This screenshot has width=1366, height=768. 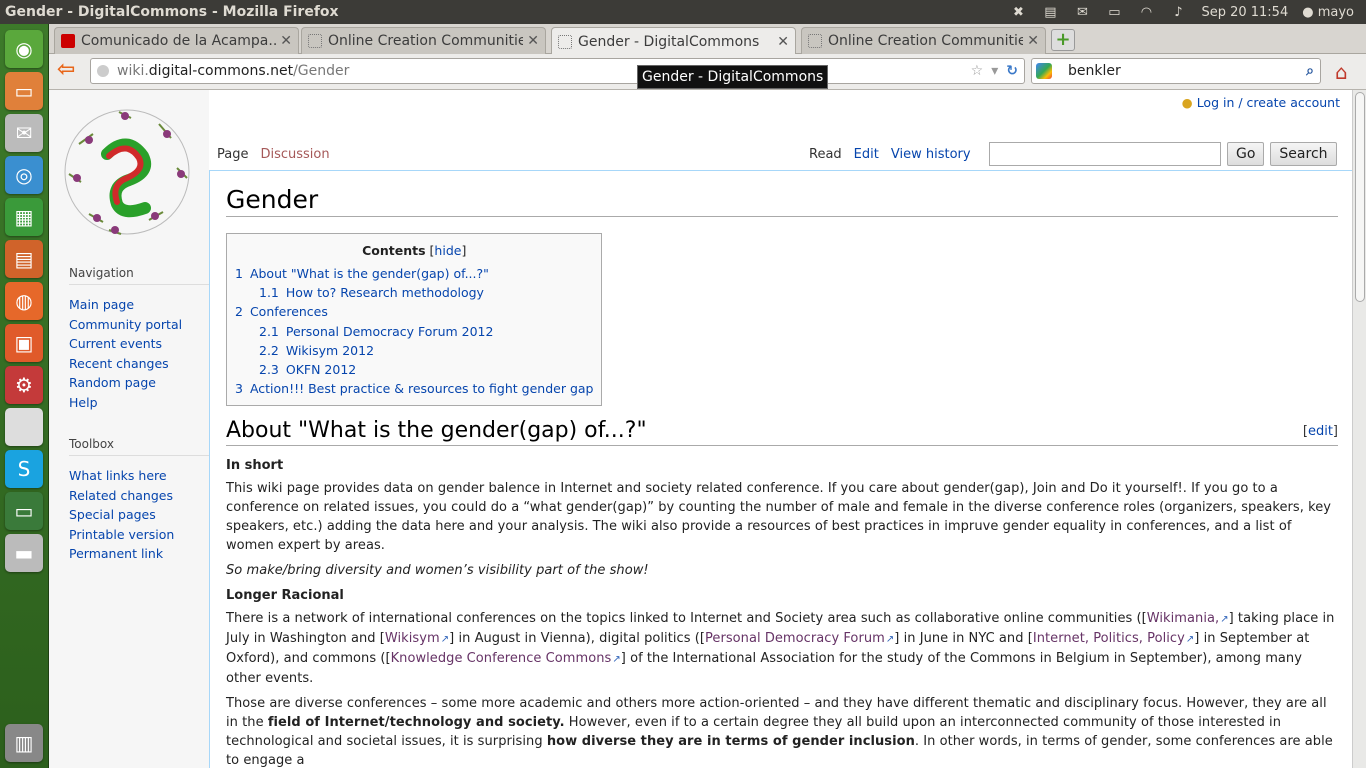 What do you see at coordinates (417, 638) in the screenshot?
I see `link-wikisym: Wikisym` at bounding box center [417, 638].